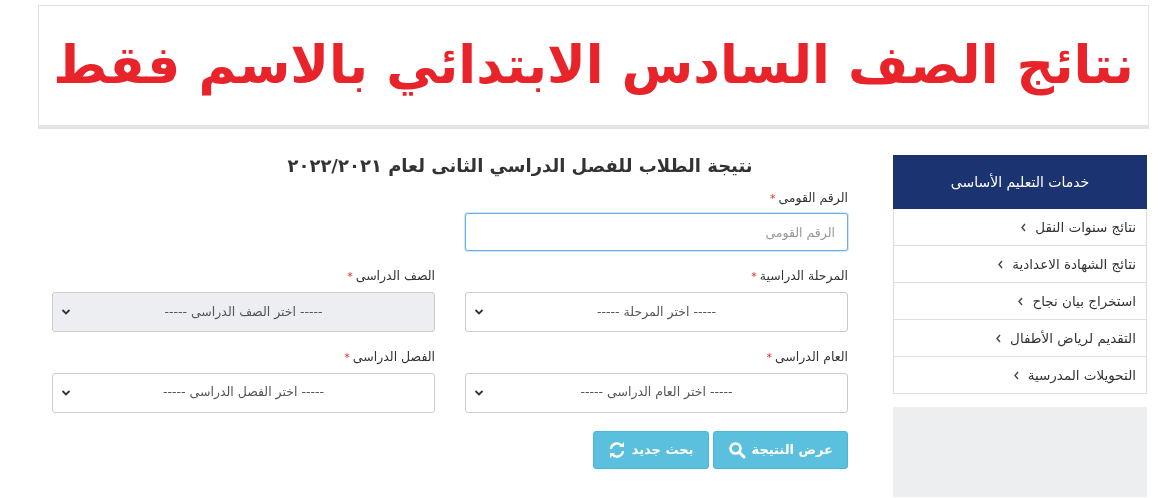  What do you see at coordinates (520, 166) in the screenshot?
I see `form-title: نتيجة الطلاب للفصل الدراسي الثانى لعام ٢٠٢٢/٢٠٢١` at bounding box center [520, 166].